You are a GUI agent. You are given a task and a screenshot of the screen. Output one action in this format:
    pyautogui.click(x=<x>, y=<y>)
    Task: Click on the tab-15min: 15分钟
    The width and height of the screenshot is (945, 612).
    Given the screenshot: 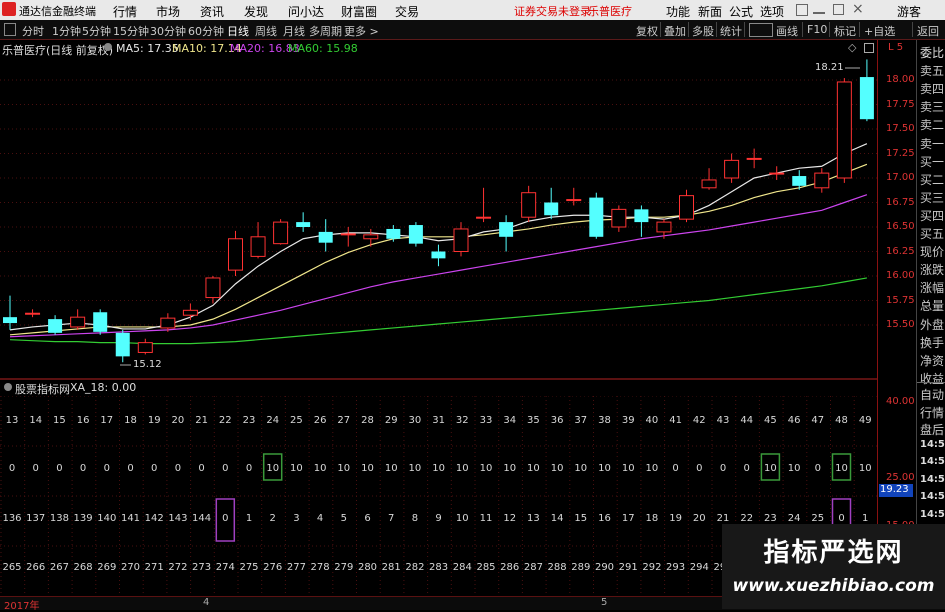 What is the action you would take?
    pyautogui.click(x=131, y=31)
    